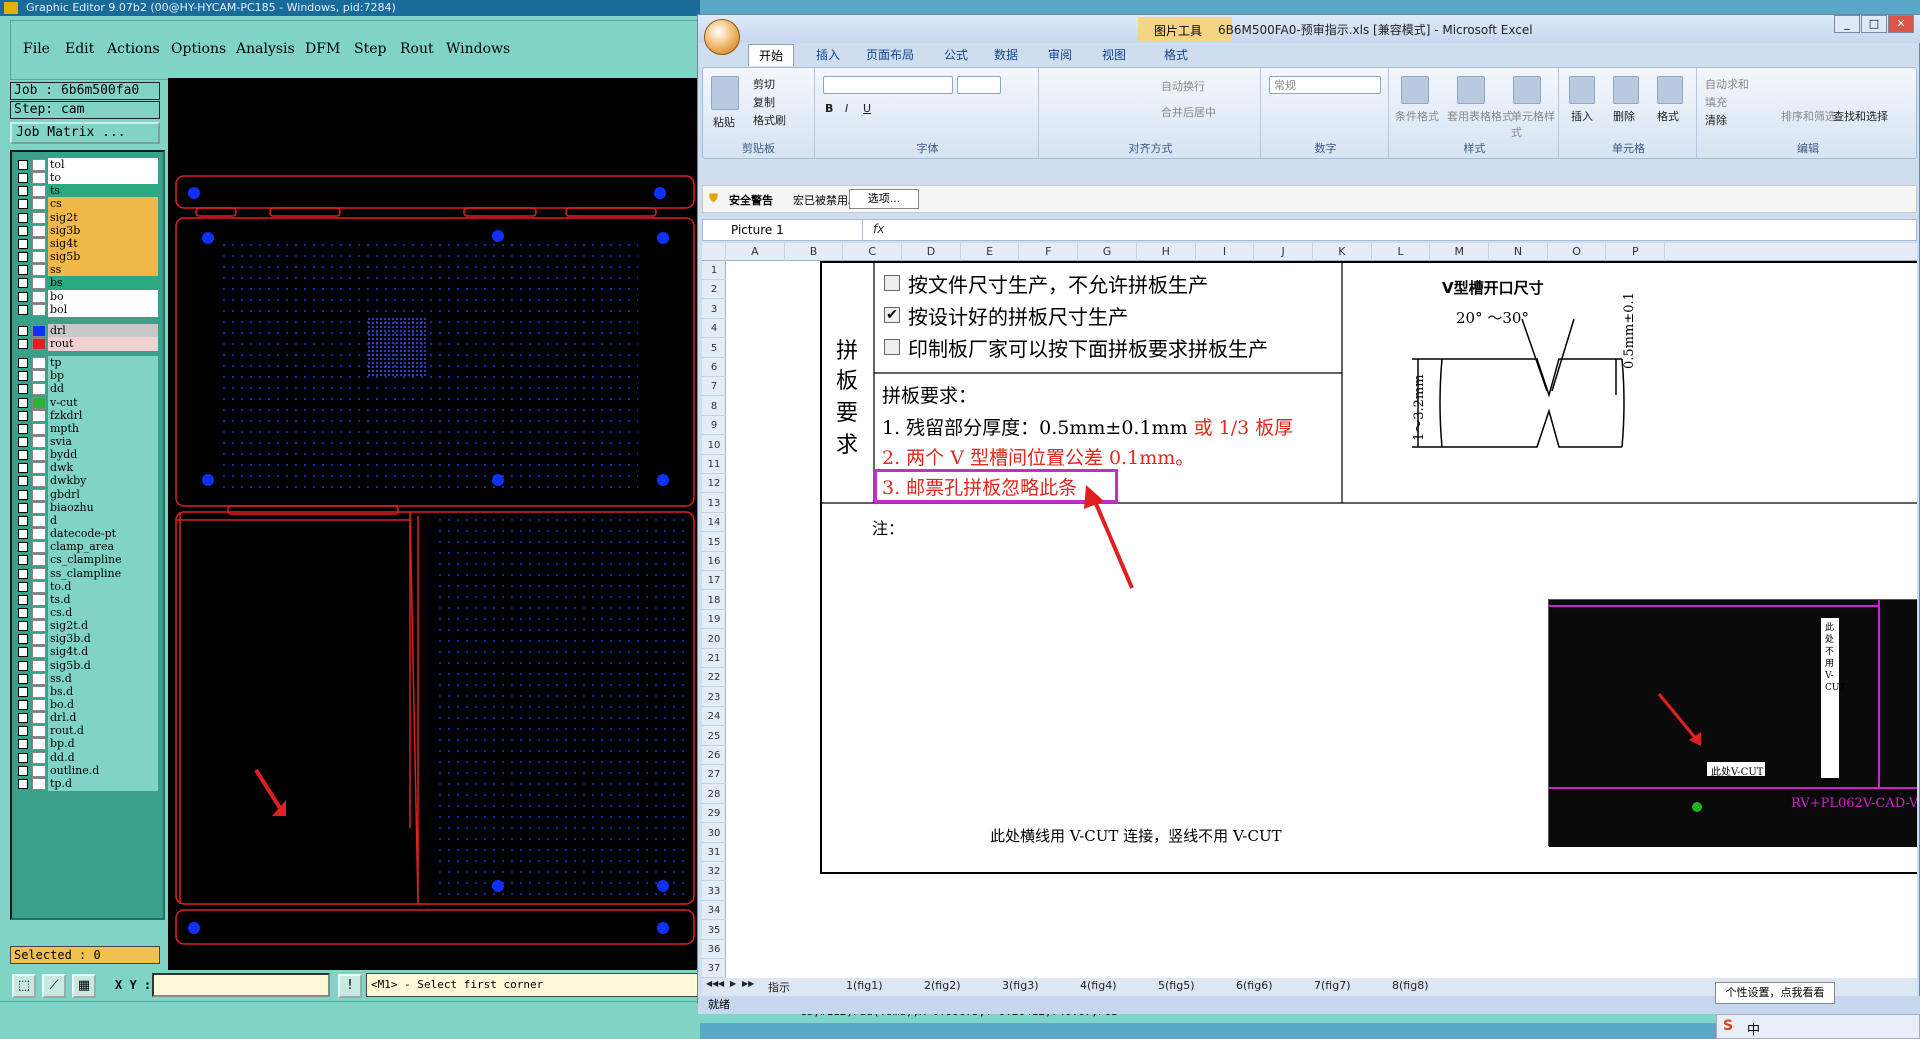 This screenshot has width=1920, height=1039. I want to click on merge-center-button: 合并后居中, so click(1188, 112).